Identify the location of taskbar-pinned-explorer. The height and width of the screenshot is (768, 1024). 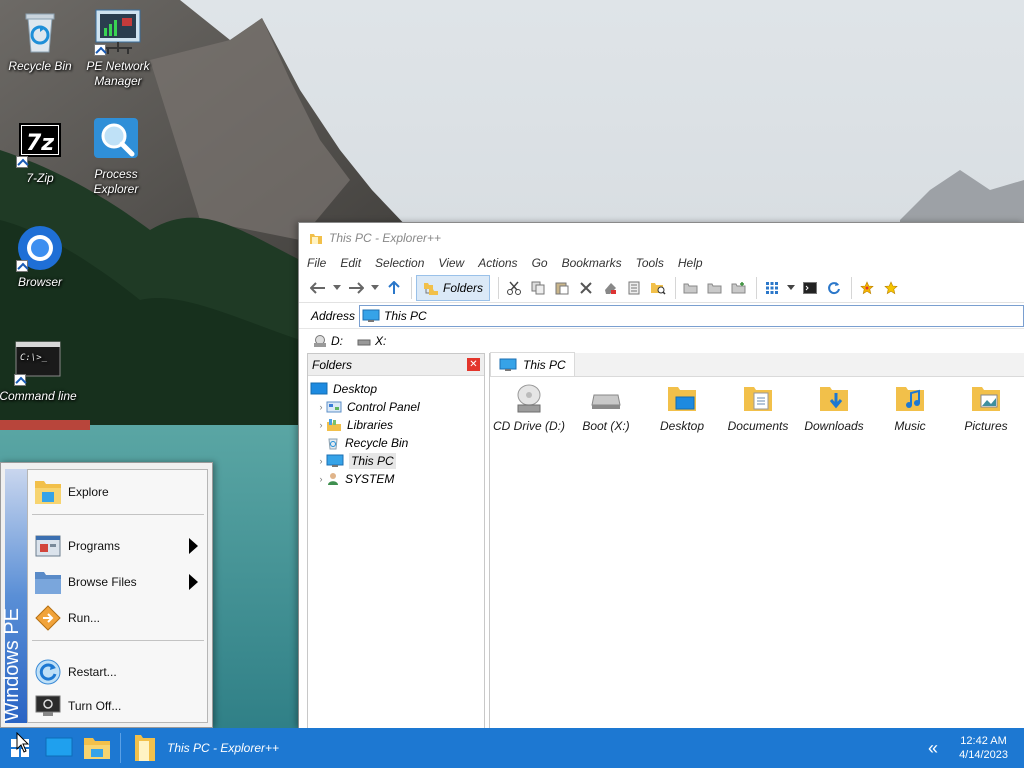
(97, 748).